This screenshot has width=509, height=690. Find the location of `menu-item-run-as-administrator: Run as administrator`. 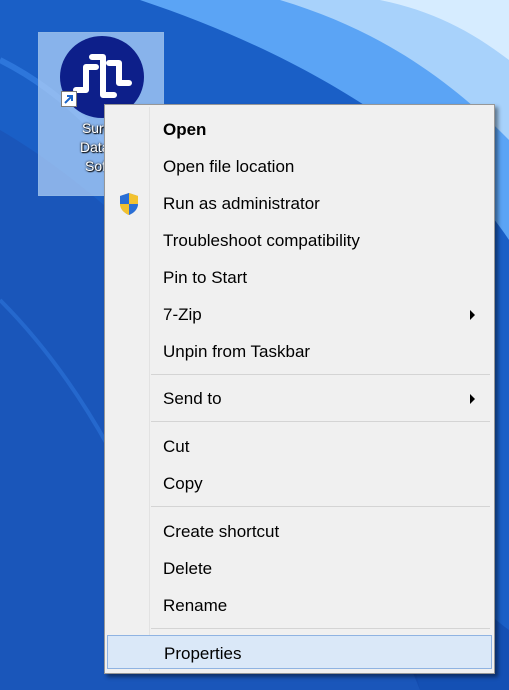

menu-item-run-as-administrator: Run as administrator is located at coordinates (299, 203).